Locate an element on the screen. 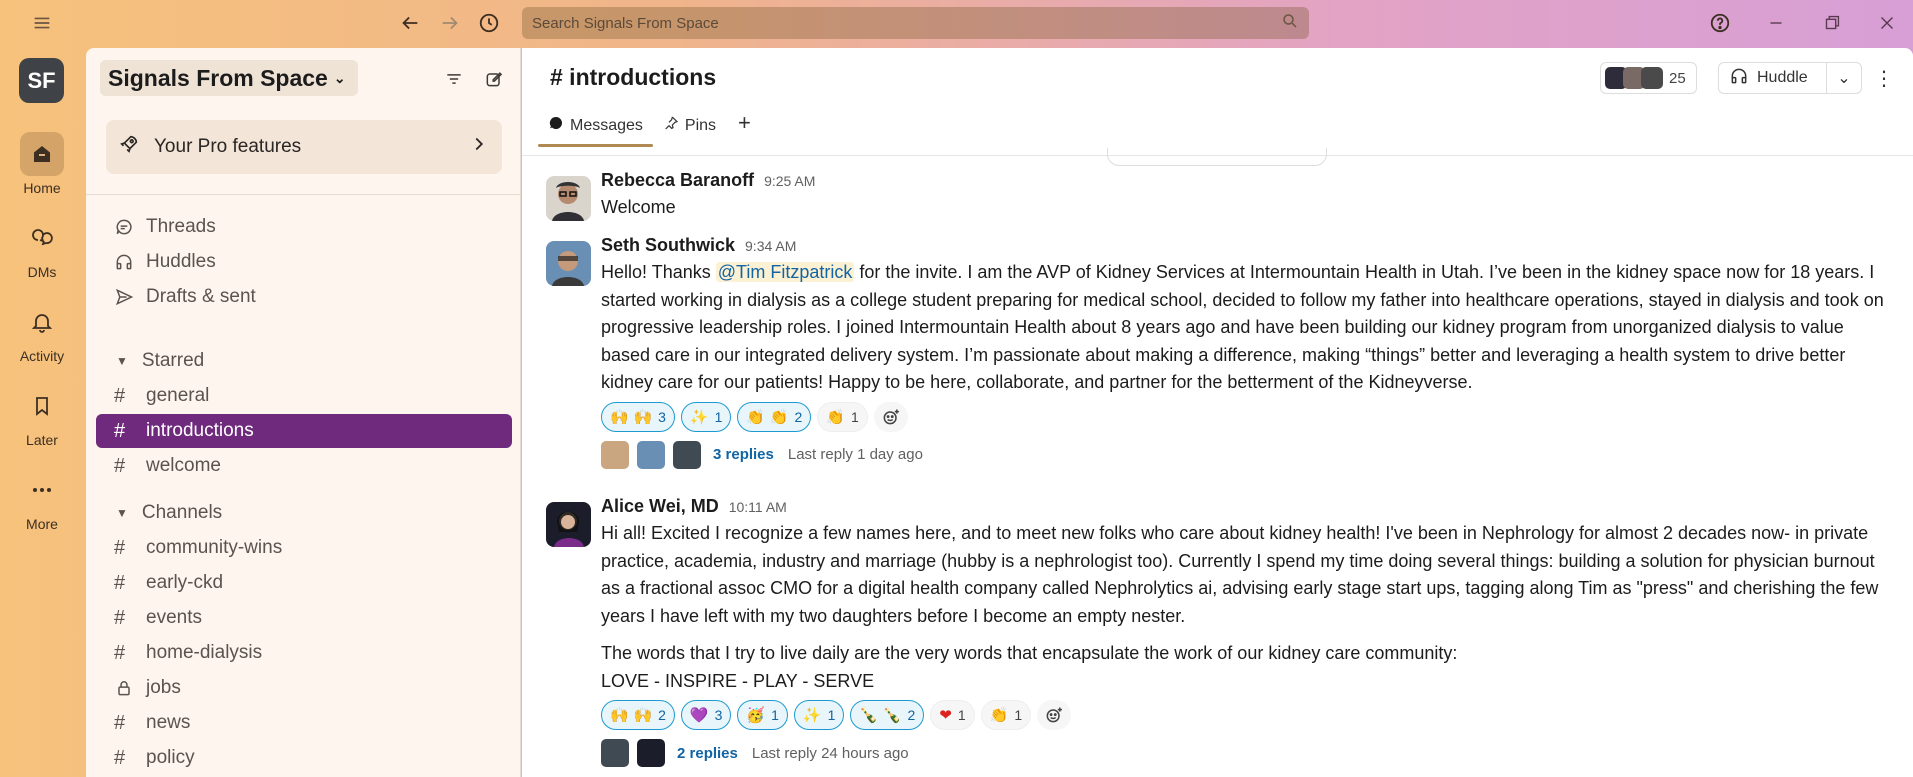  workspace-switcher: Signals From Space ⌄ is located at coordinates (229, 78).